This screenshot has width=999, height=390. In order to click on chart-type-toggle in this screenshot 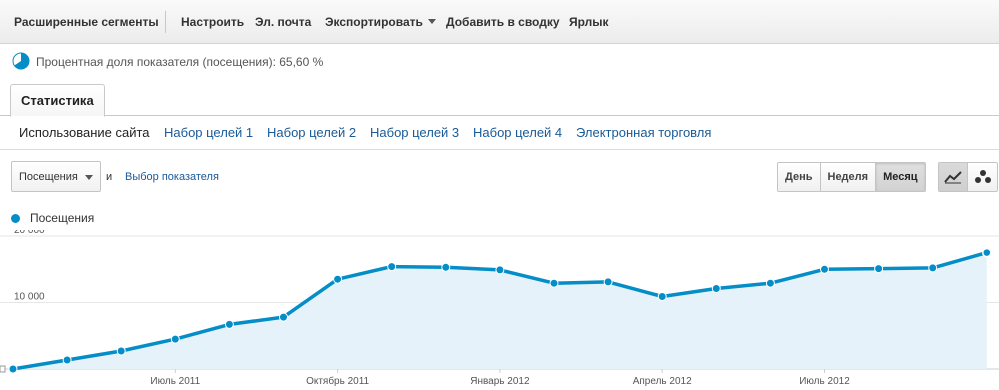, I will do `click(968, 177)`.